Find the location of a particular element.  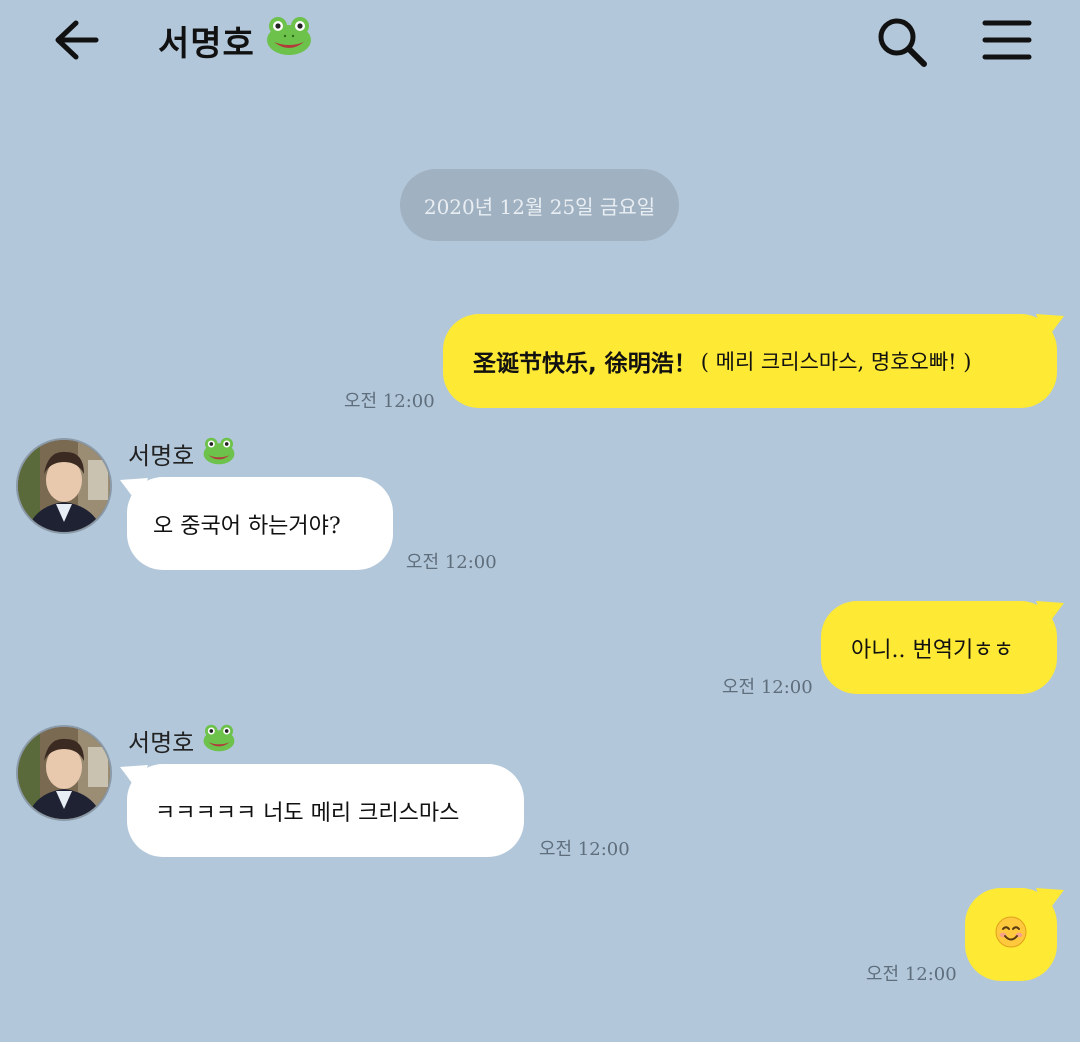

my-message-bubble: 圣诞节快乐, 徐明浩！ ( 메리 크리스마스, 명호오빠! ) is located at coordinates (750, 361).